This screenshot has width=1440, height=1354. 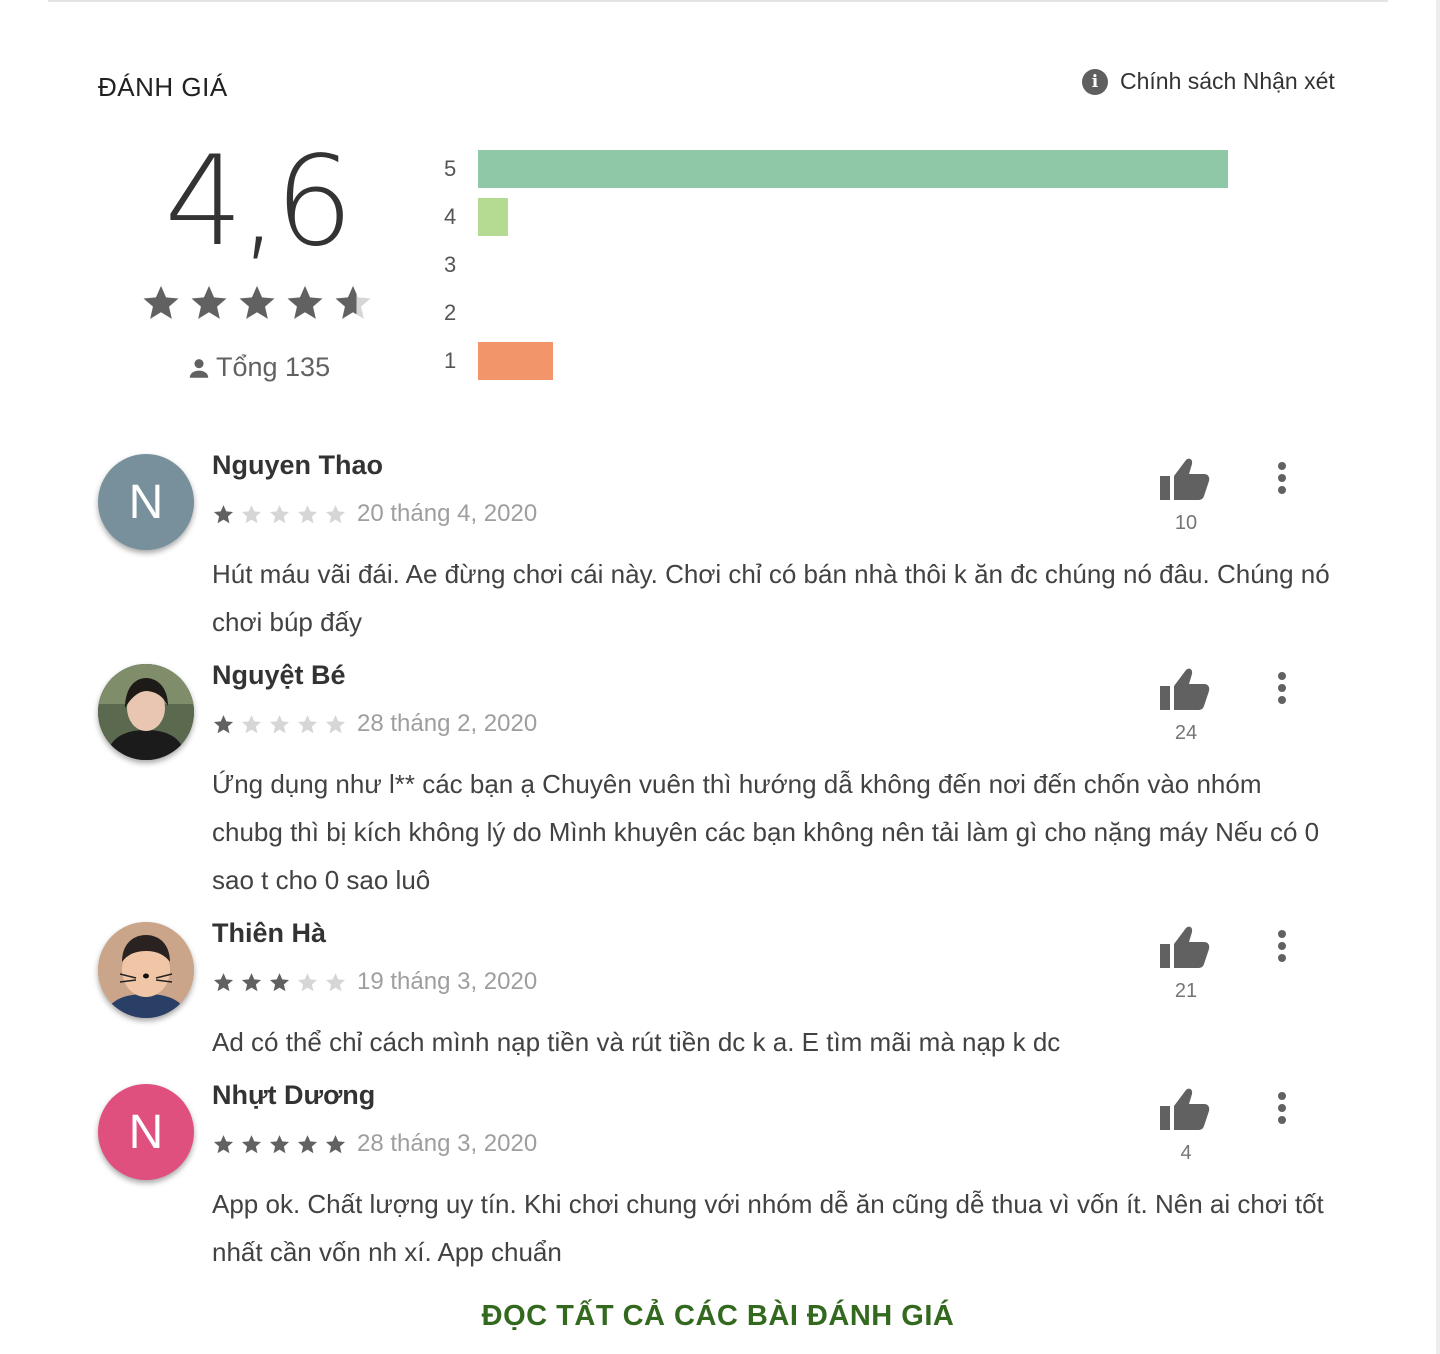 I want to click on histogram-row-1: 1, so click(x=840, y=360).